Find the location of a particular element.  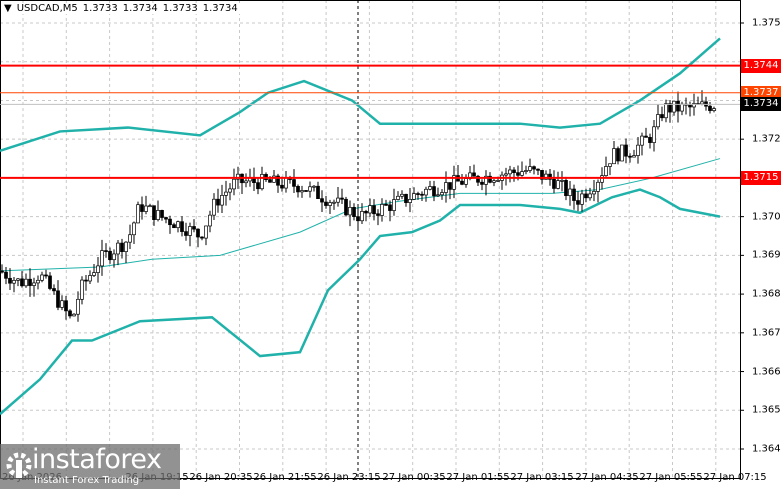

price-level-label: 1.3734 is located at coordinates (761, 104).